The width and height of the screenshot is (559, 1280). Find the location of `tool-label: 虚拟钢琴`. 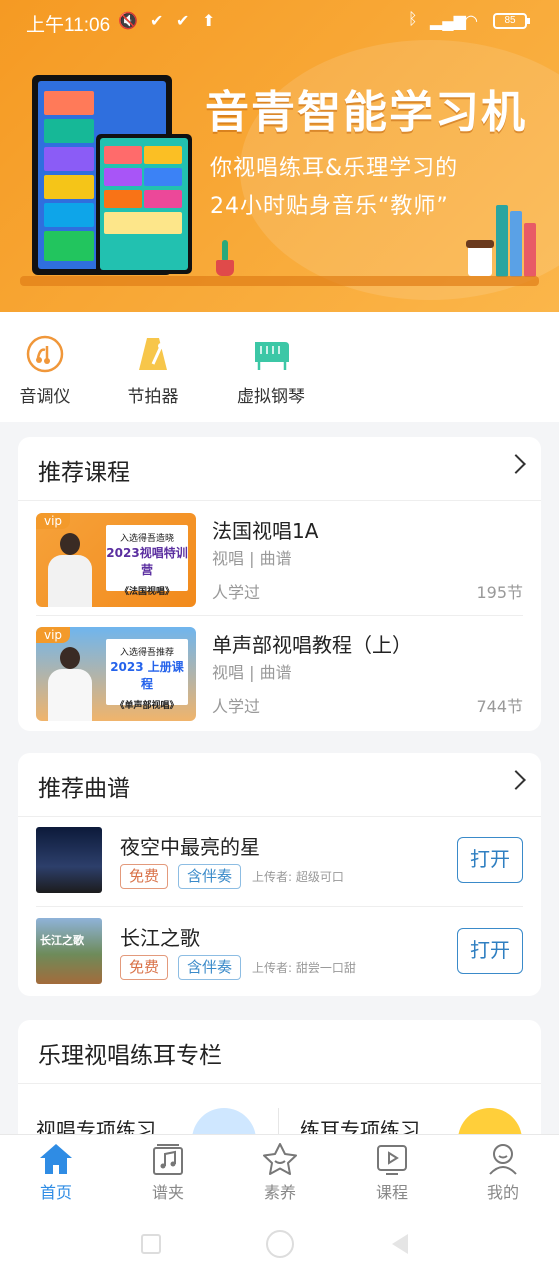

tool-label: 虚拟钢琴 is located at coordinates (271, 397).